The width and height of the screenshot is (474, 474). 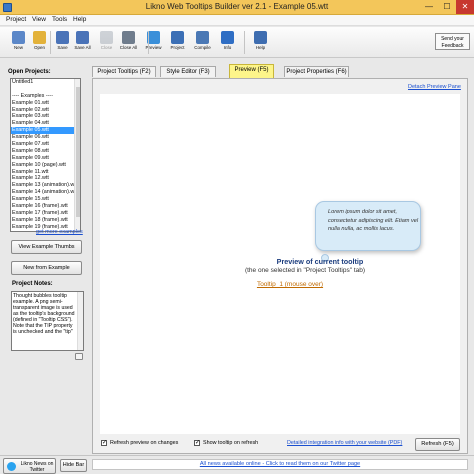 What do you see at coordinates (429, 7) in the screenshot?
I see `minimize-button: —` at bounding box center [429, 7].